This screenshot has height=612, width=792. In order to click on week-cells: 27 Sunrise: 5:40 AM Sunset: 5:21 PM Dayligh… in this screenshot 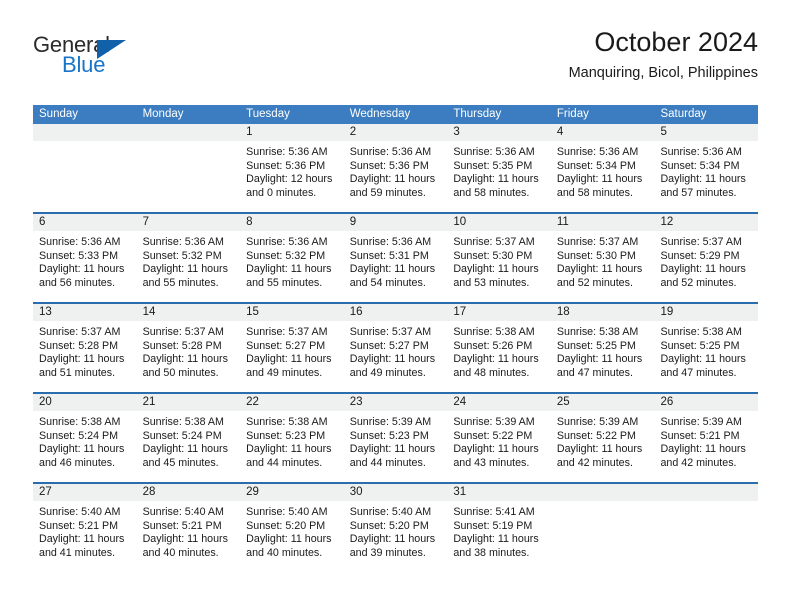, I will do `click(396, 528)`.